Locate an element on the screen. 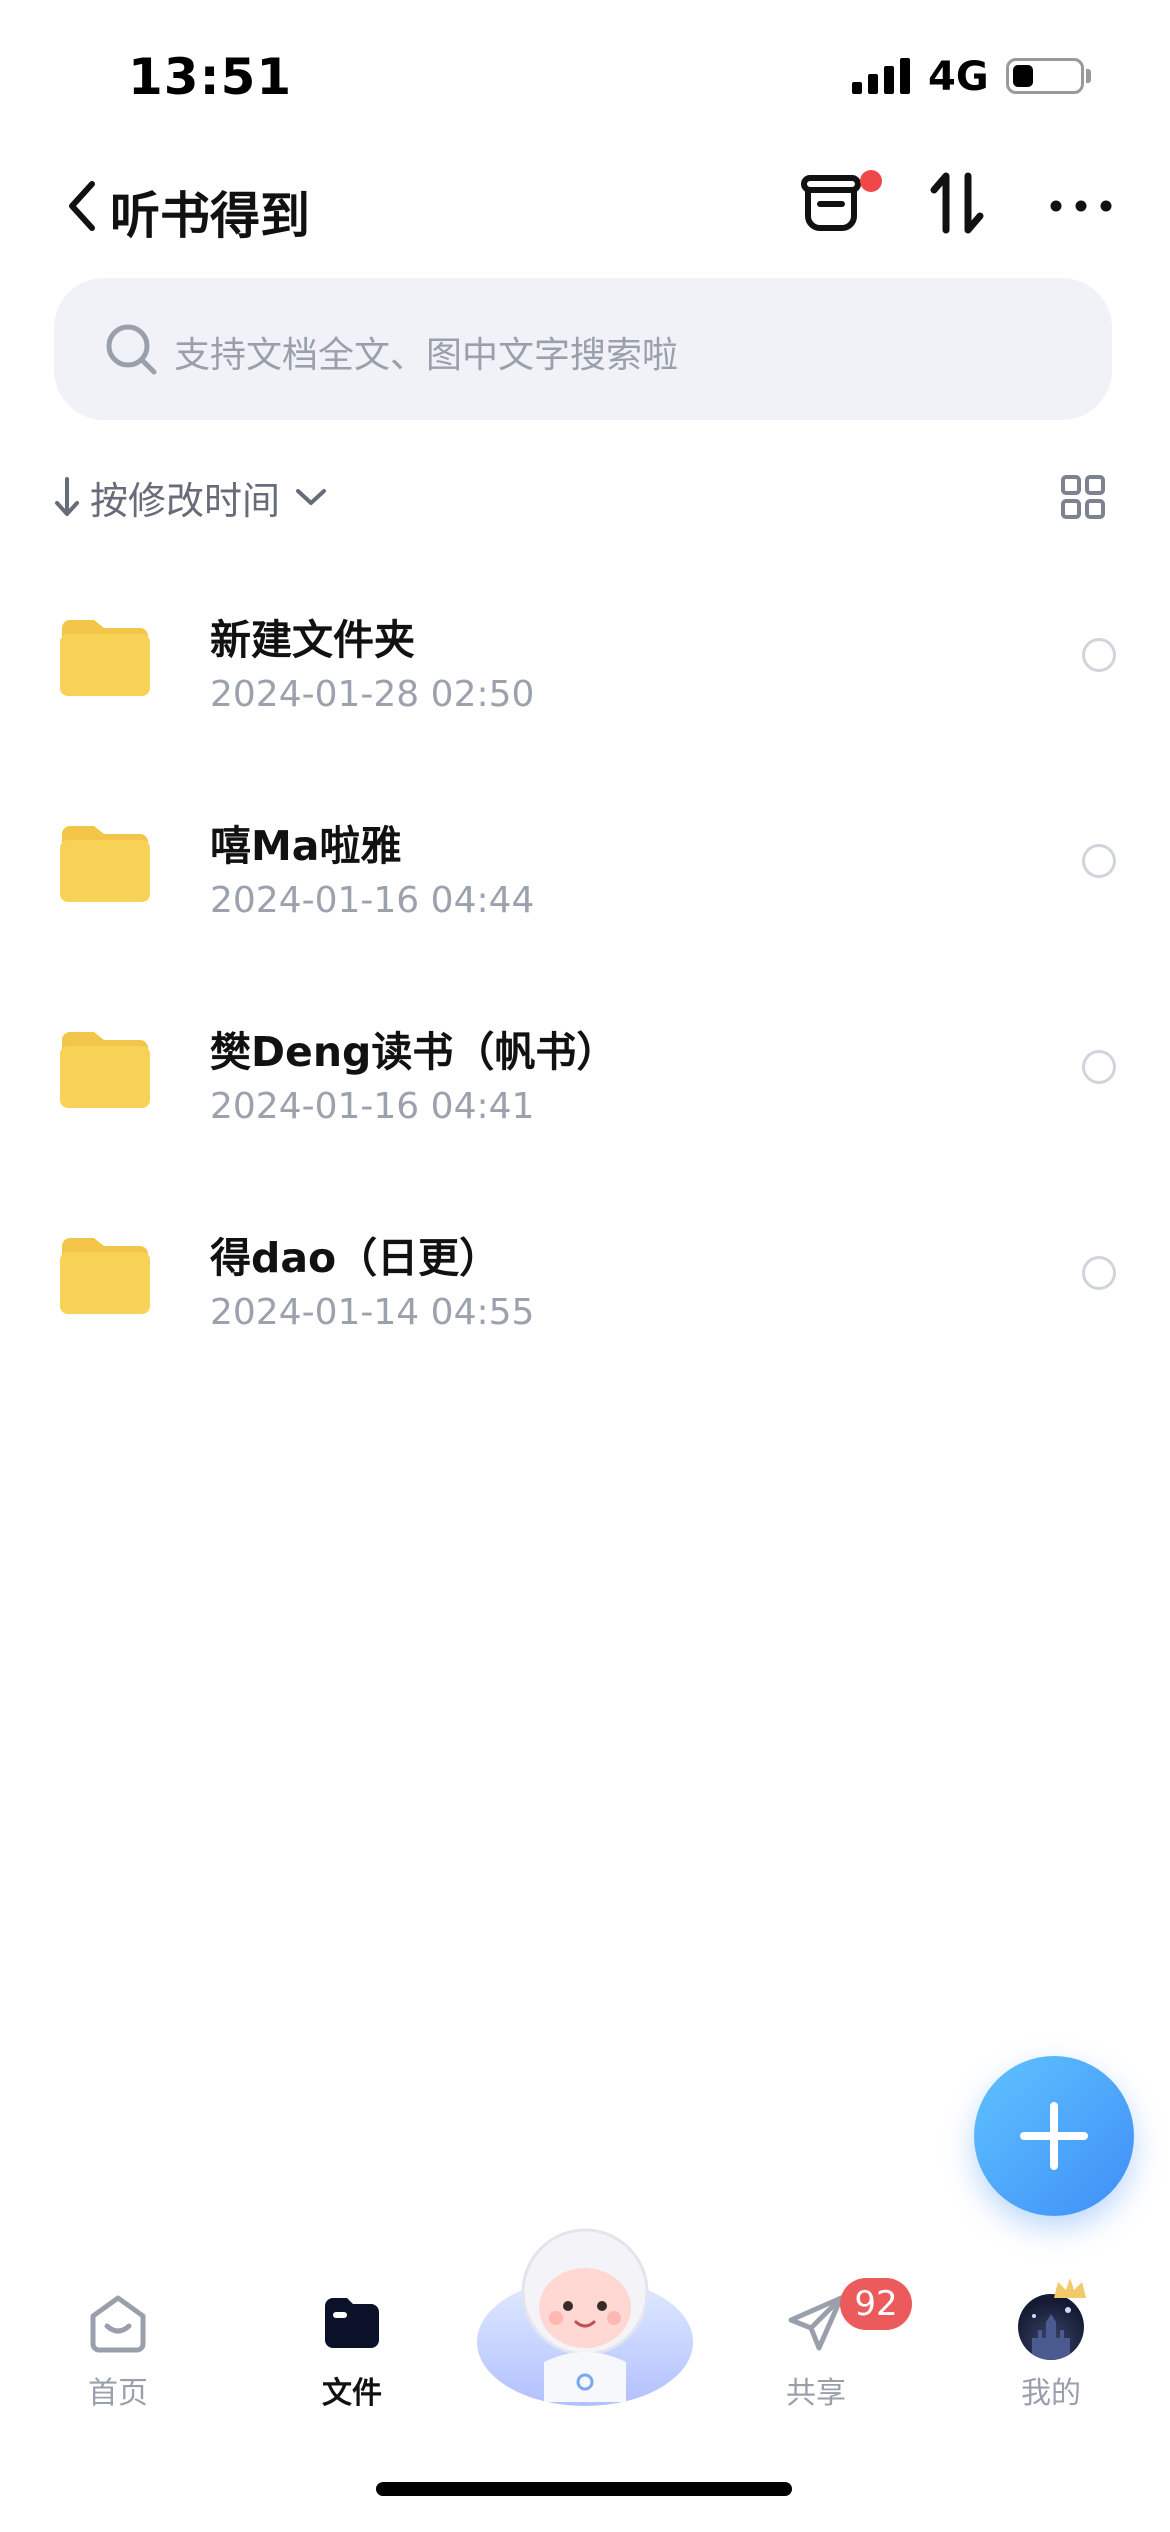 Image resolution: width=1170 pixels, height=2532 pixels. paper-plane-icon is located at coordinates (816, 2323).